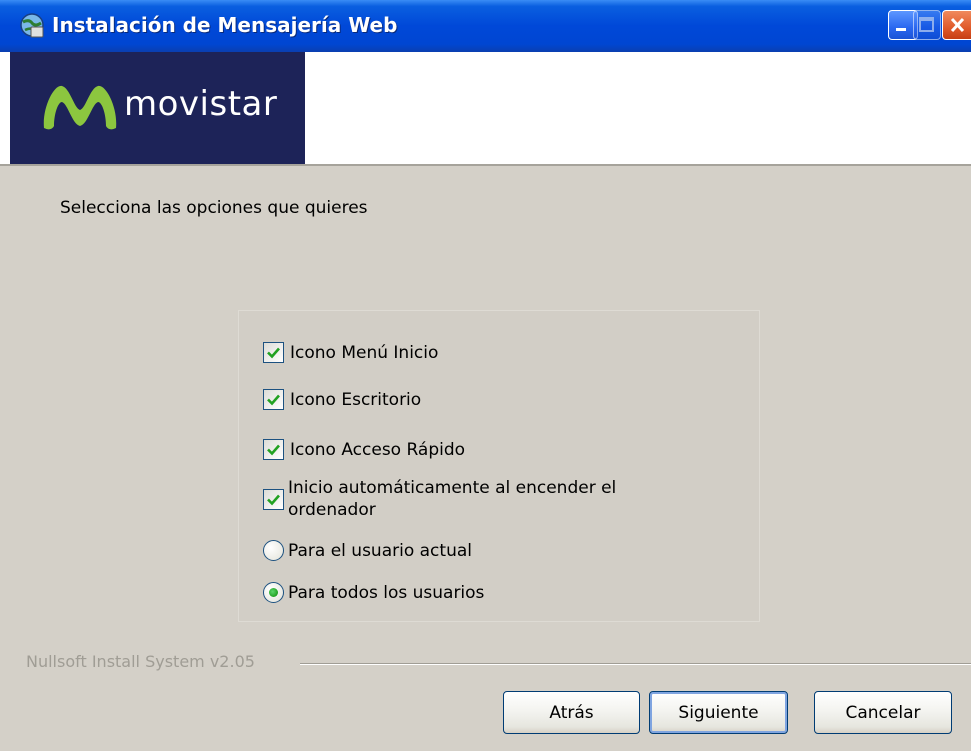  I want to click on brand-block: movistar, so click(157, 108).